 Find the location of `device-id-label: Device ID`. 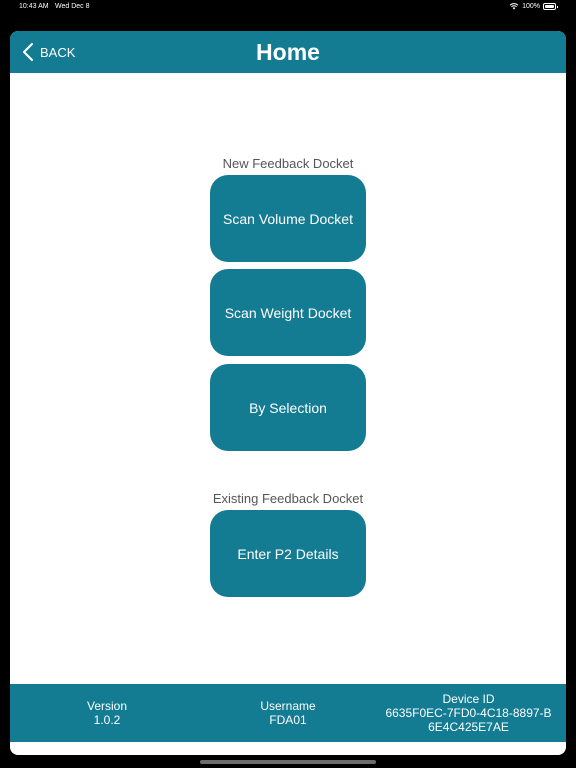

device-id-label: Device ID is located at coordinates (468, 699).